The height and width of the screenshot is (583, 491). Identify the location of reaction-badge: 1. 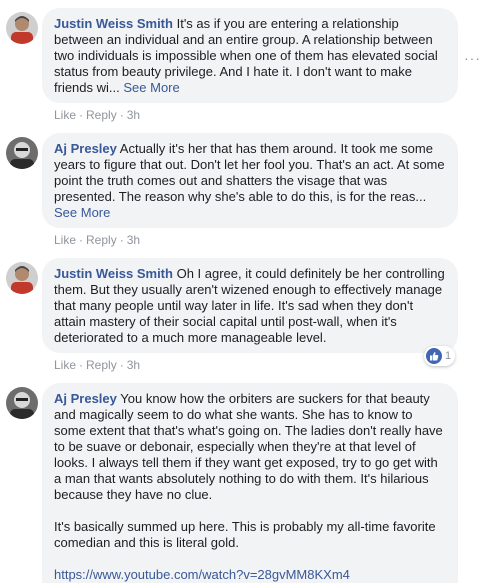
(440, 356).